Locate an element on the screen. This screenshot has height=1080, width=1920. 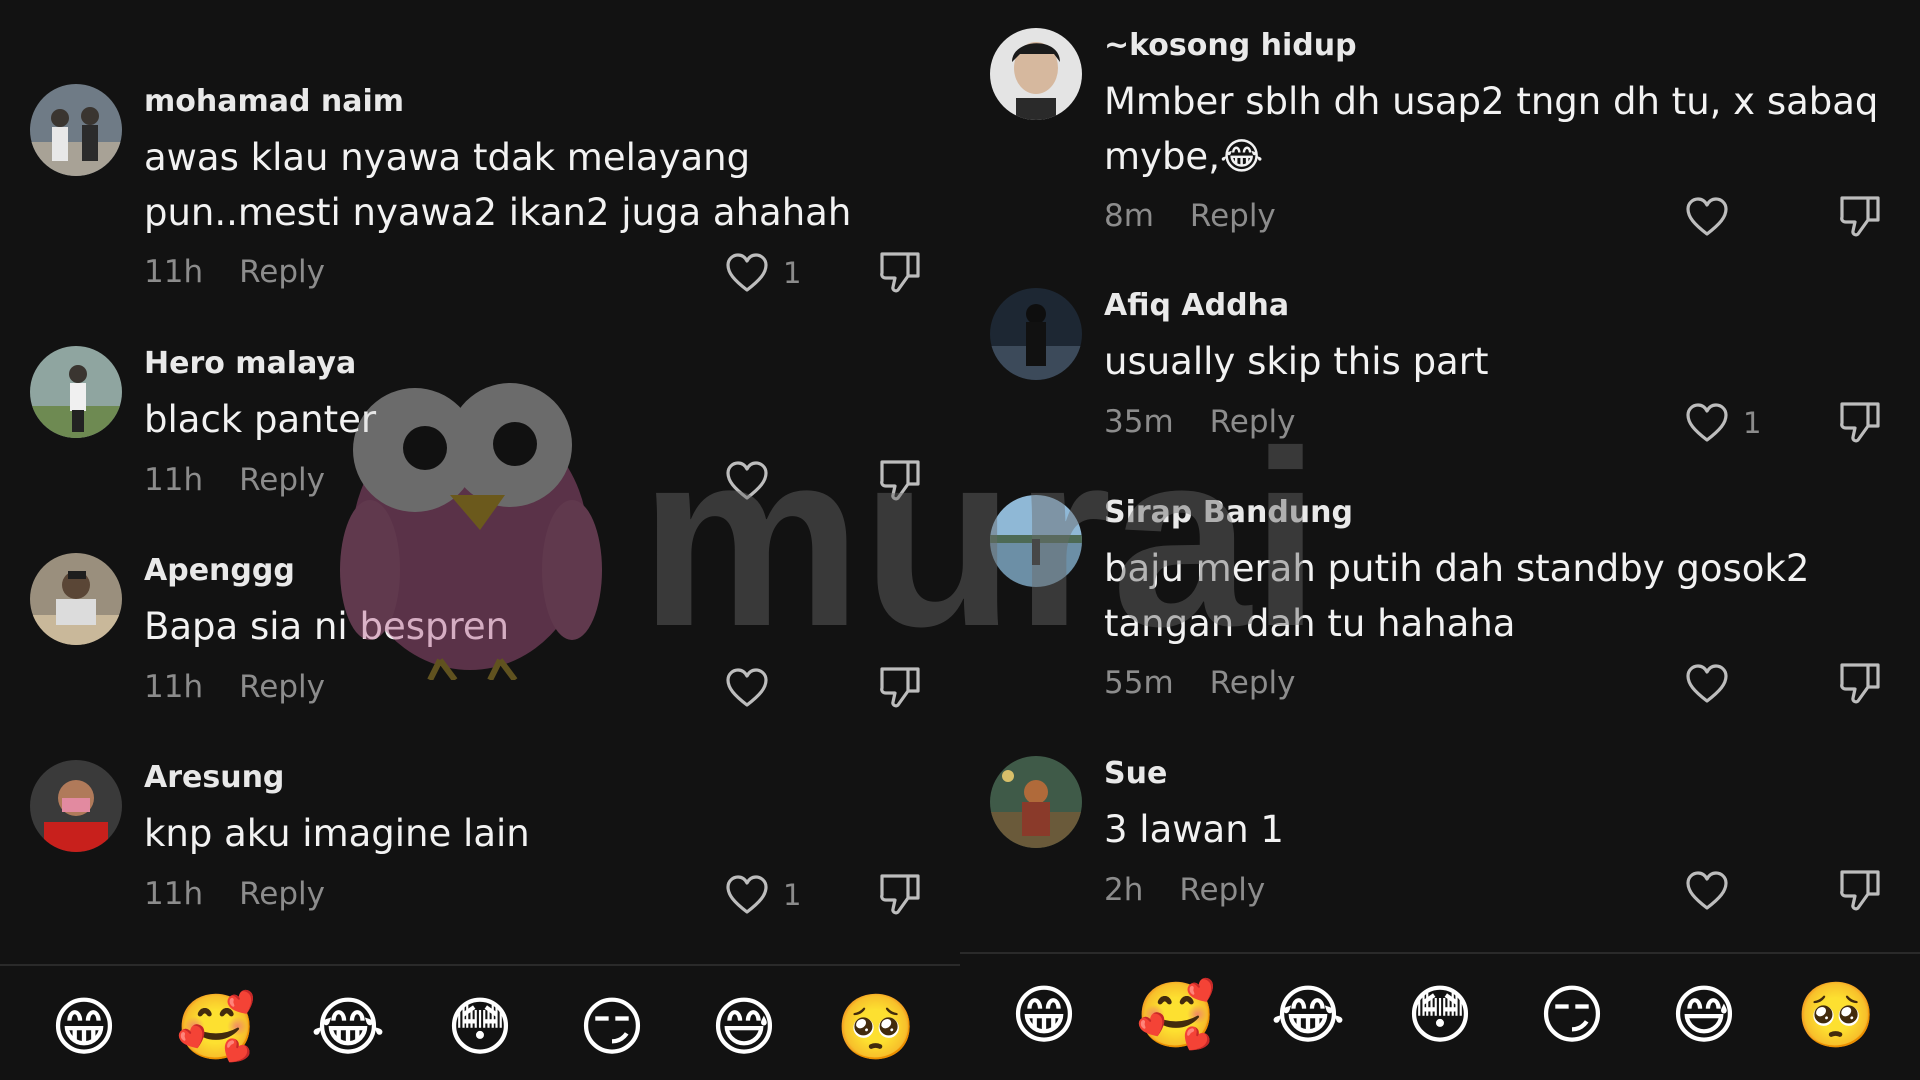
comment-item: Aresung knp aku imagine lain 11h Reply 1 is located at coordinates (480, 860).